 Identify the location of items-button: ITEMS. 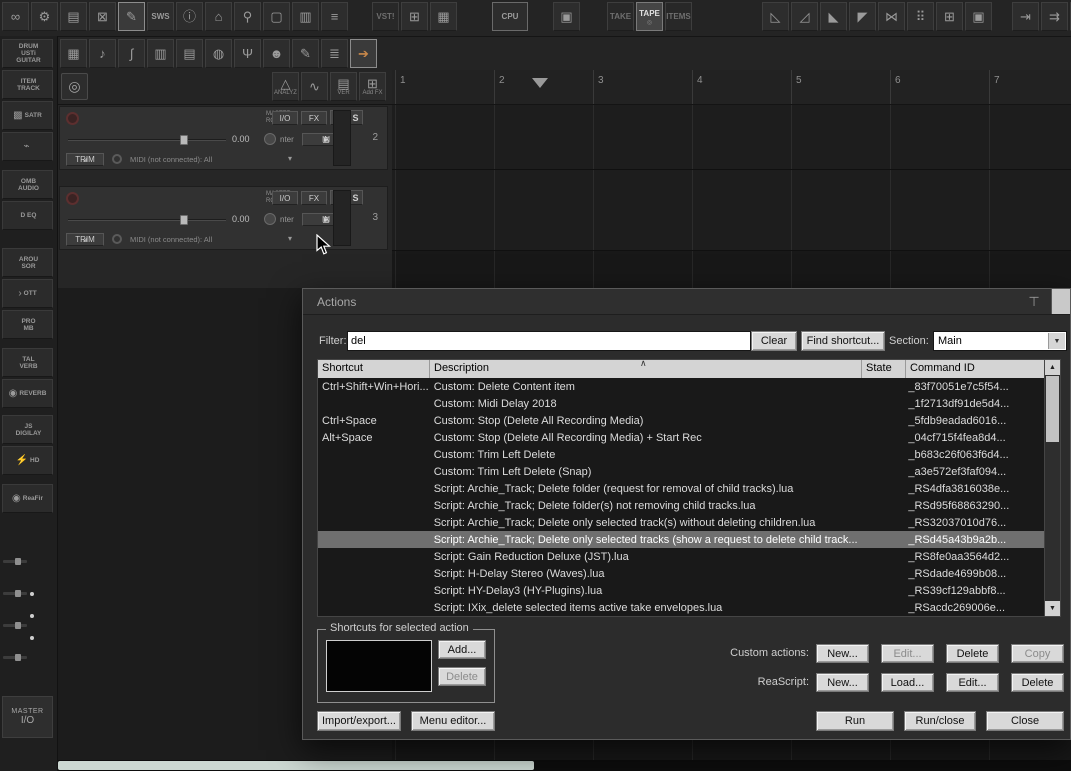
(678, 16).